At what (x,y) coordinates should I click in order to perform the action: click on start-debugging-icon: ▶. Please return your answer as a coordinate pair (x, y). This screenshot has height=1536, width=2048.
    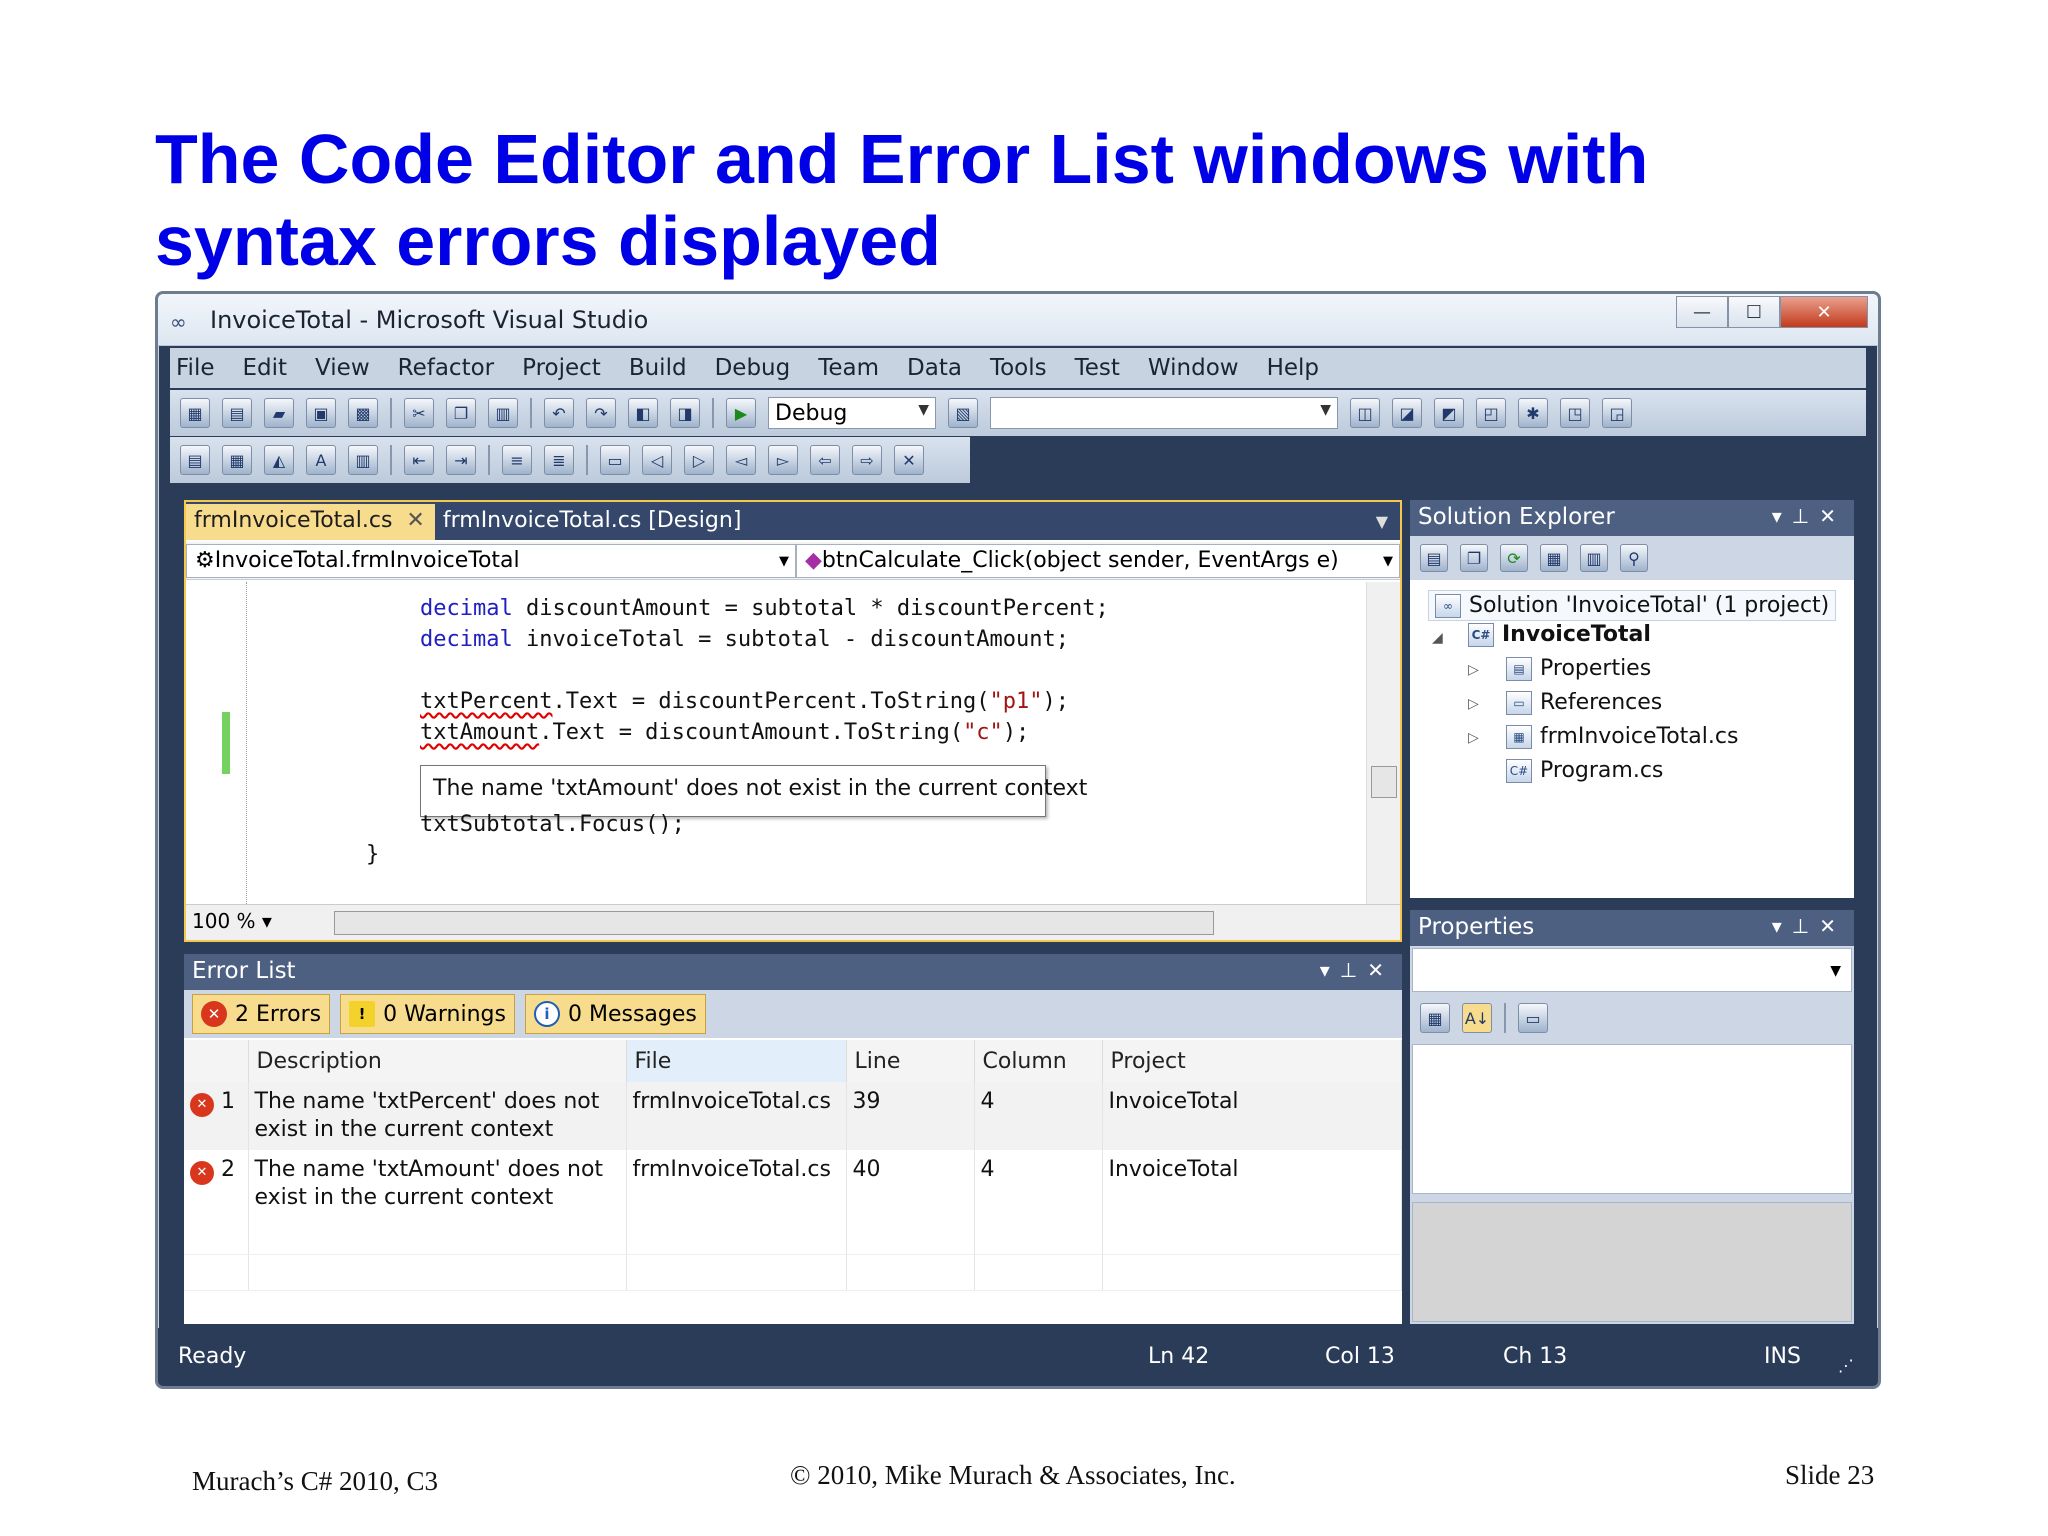
    Looking at the image, I should click on (741, 413).